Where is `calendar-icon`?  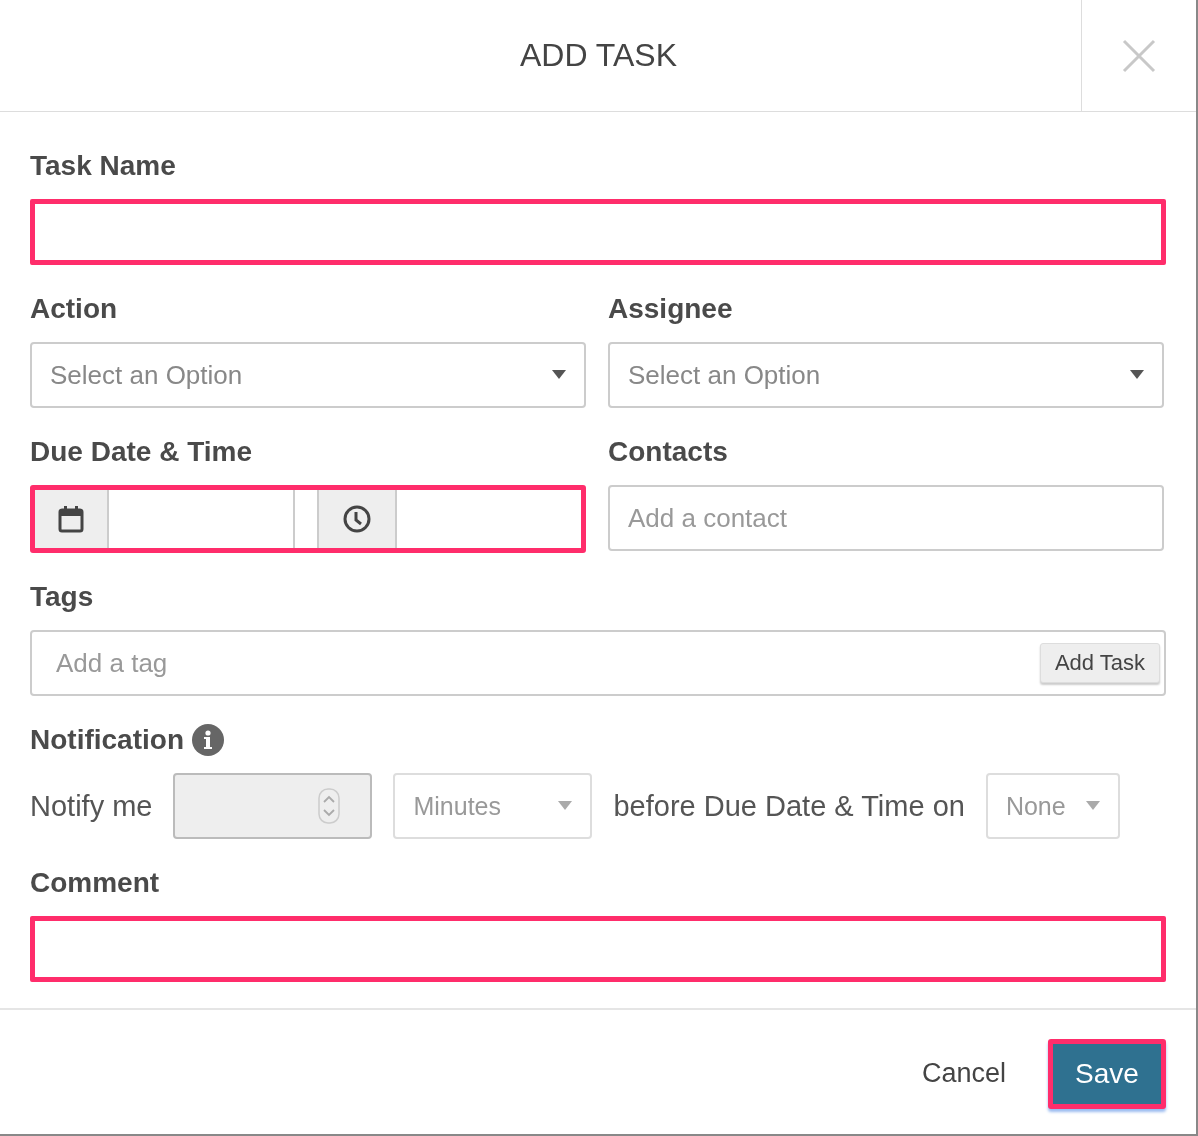 calendar-icon is located at coordinates (71, 519).